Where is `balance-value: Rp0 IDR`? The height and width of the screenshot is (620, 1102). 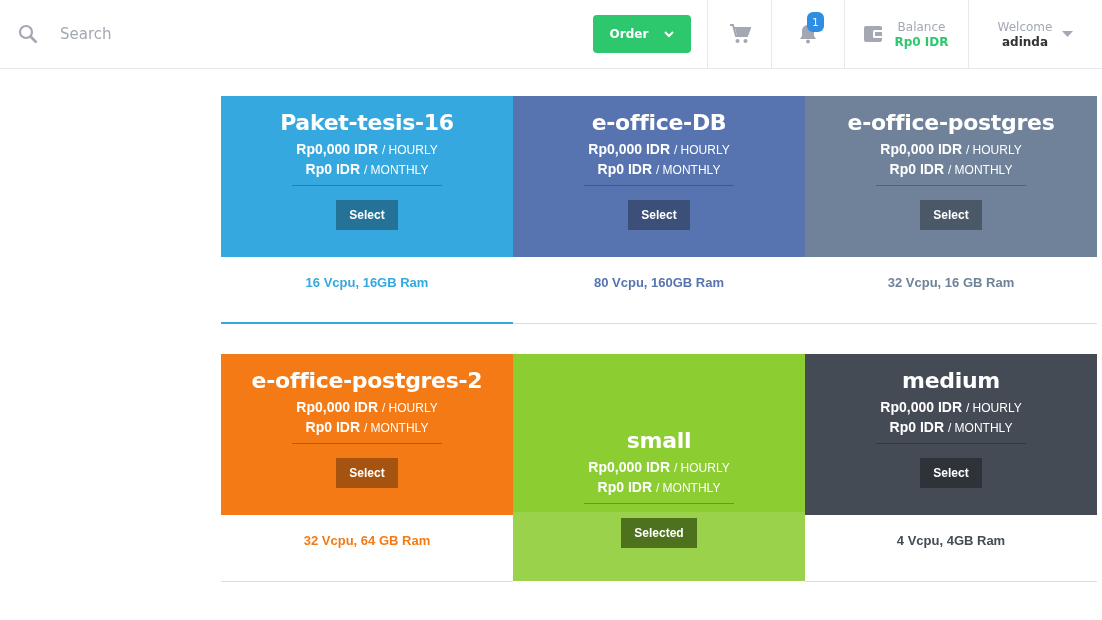 balance-value: Rp0 IDR is located at coordinates (921, 41).